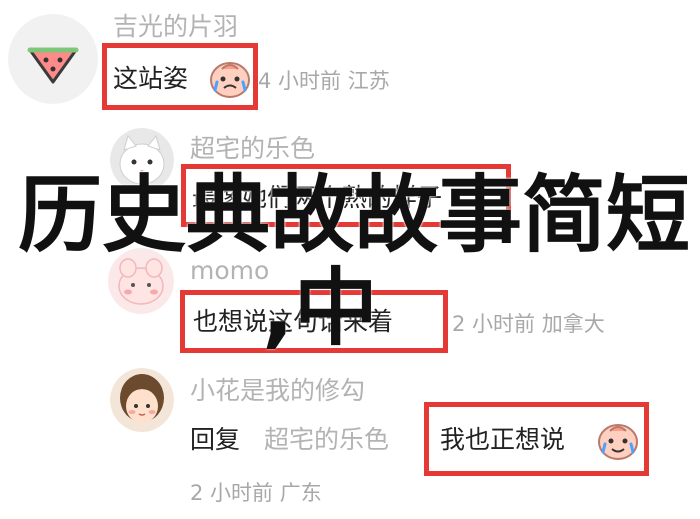 The width and height of the screenshot is (700, 519). Describe the element at coordinates (277, 391) in the screenshot. I see `comment-username: 小花是我的修勾` at that location.